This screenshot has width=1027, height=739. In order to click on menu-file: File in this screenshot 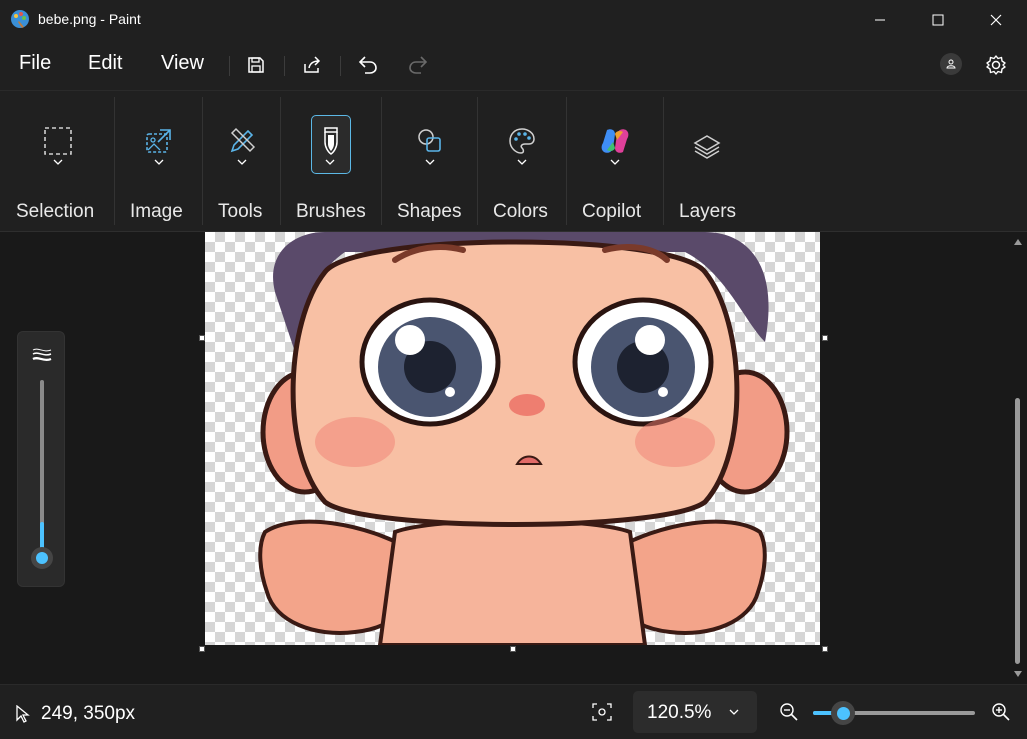, I will do `click(35, 63)`.